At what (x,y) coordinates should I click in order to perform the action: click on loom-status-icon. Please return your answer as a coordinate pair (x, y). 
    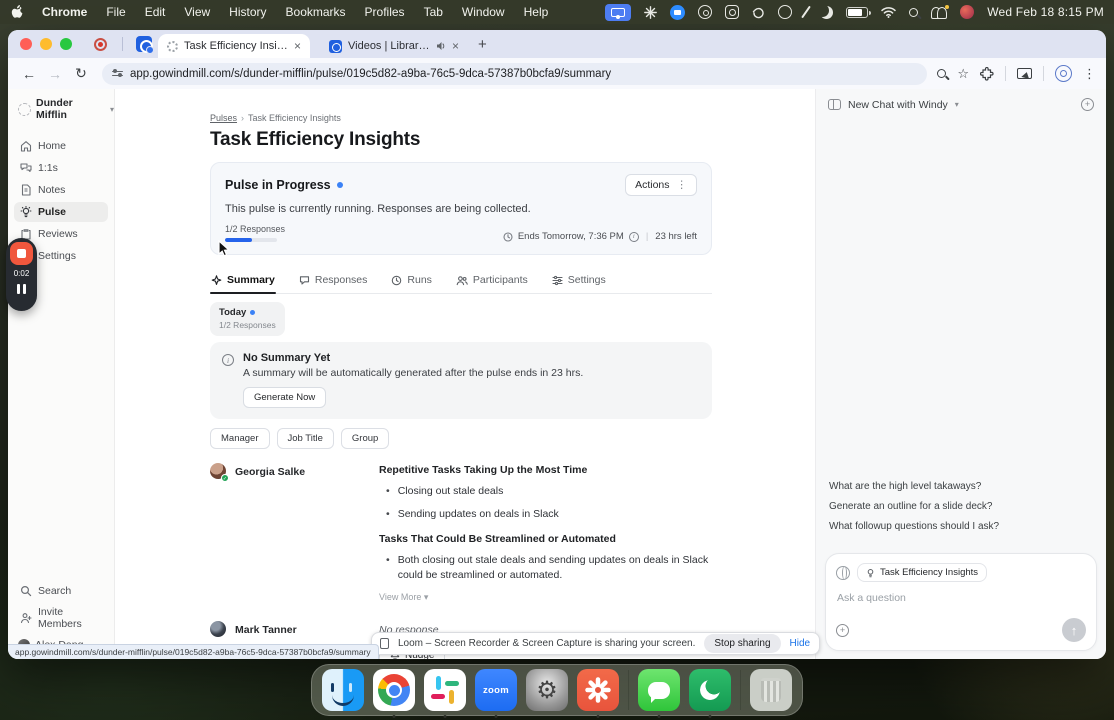
    Looking at the image, I should click on (705, 12).